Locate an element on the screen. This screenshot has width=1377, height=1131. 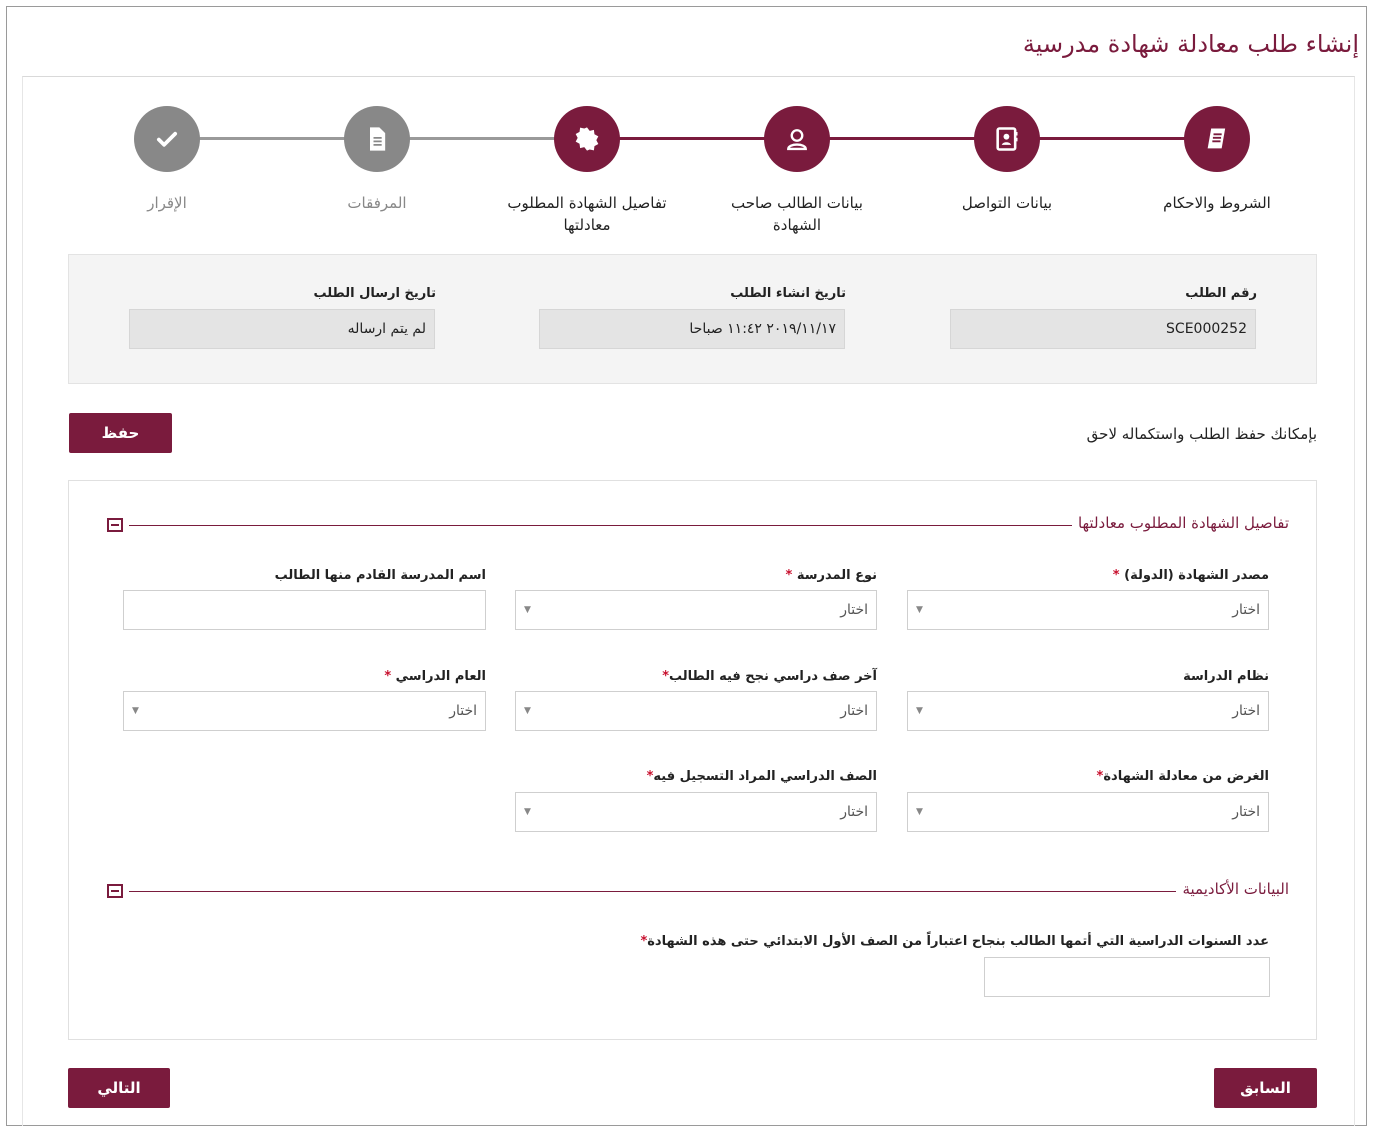
previous-button: السابق is located at coordinates (1265, 1088).